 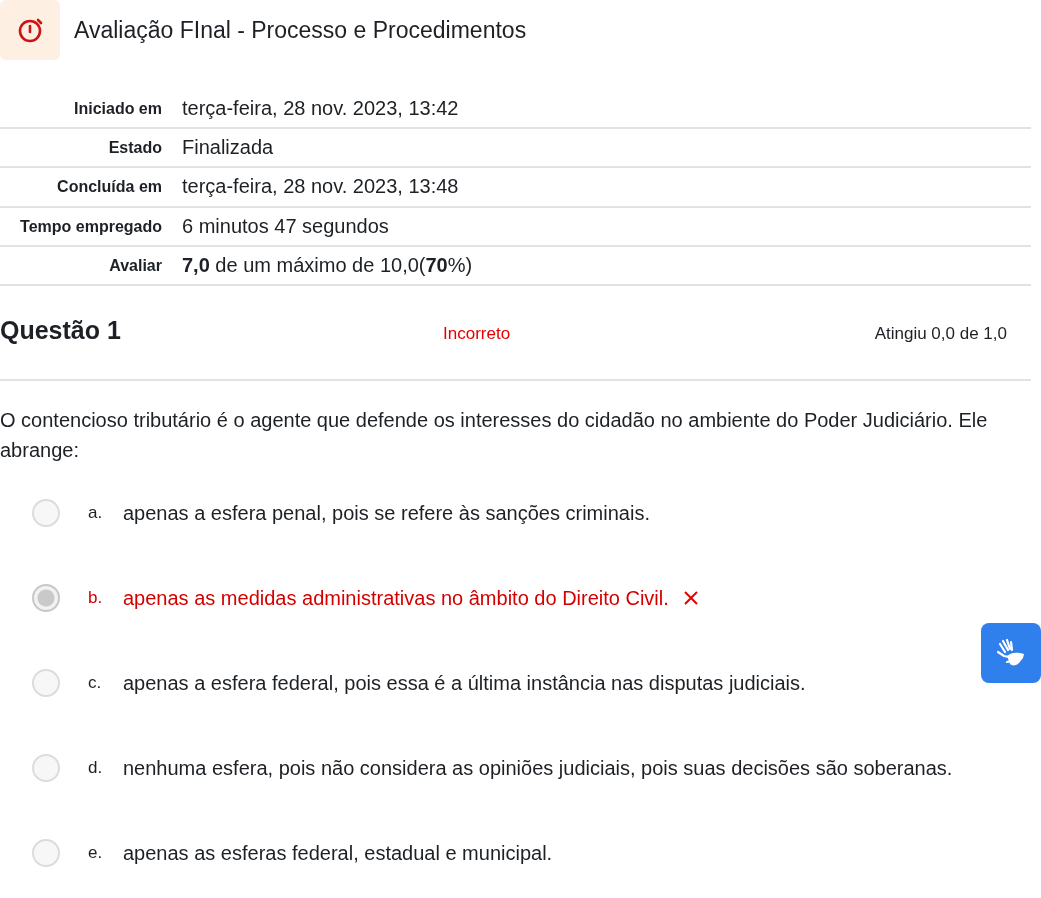 I want to click on summary-label: Avaliar, so click(x=86, y=265).